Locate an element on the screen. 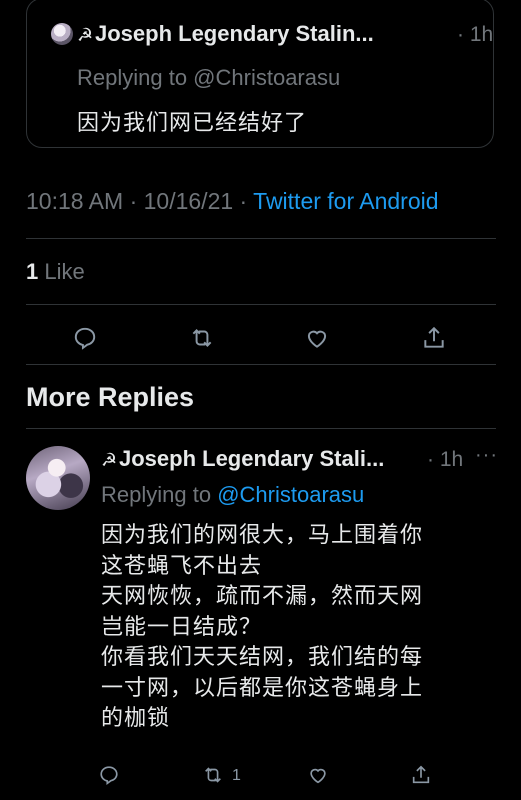 The height and width of the screenshot is (800, 521). likes-count: 1 Like is located at coordinates (55, 272).